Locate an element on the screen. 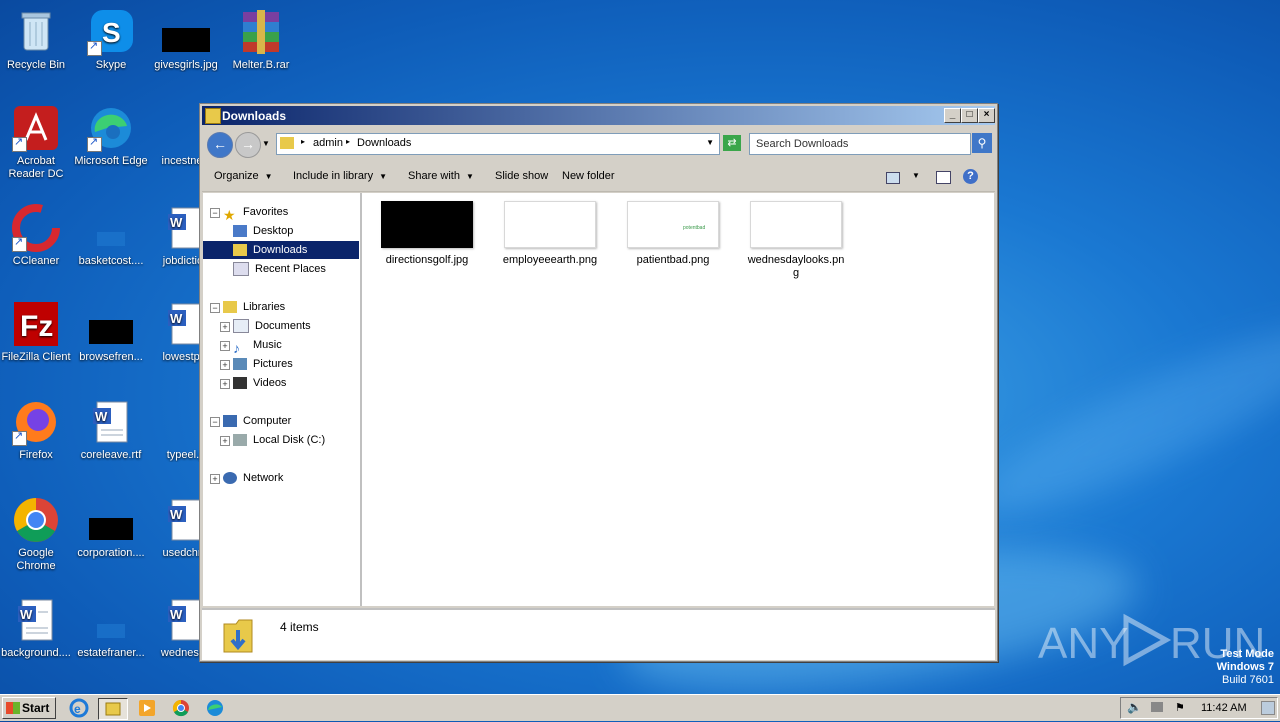 The width and height of the screenshot is (1280, 722). volume-icon: 🔈 is located at coordinates (1134, 707).